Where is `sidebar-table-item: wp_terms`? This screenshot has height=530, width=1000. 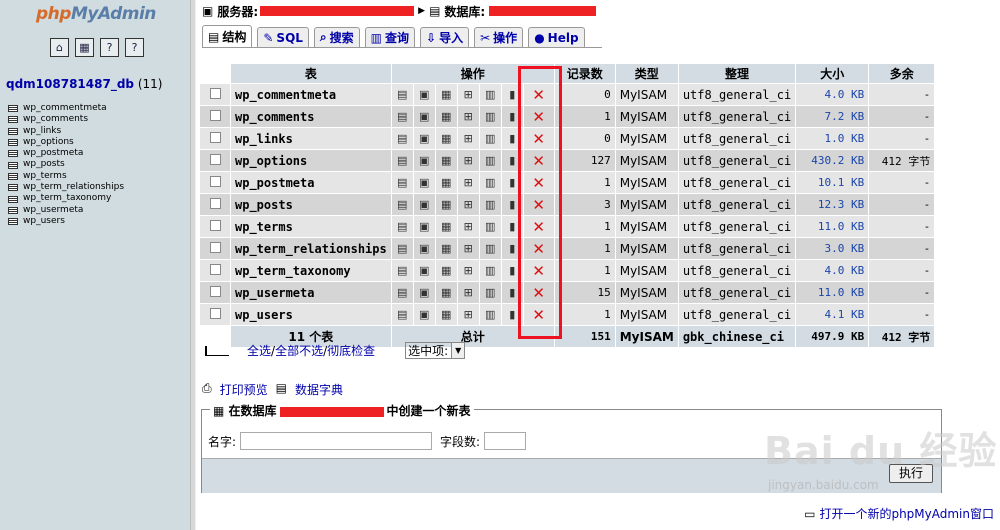
sidebar-table-item: wp_terms is located at coordinates (66, 176).